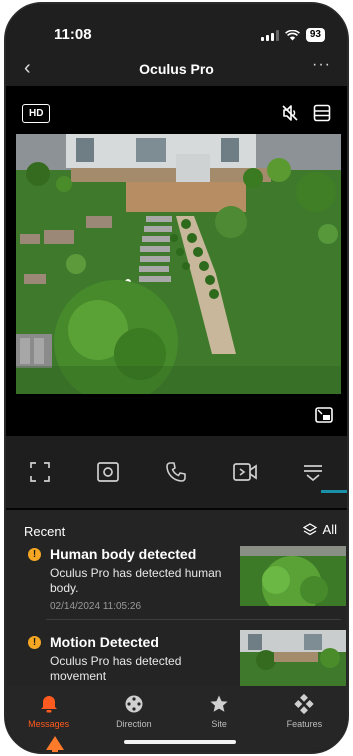 The width and height of the screenshot is (353, 756). I want to click on layers-icon, so click(309, 528).